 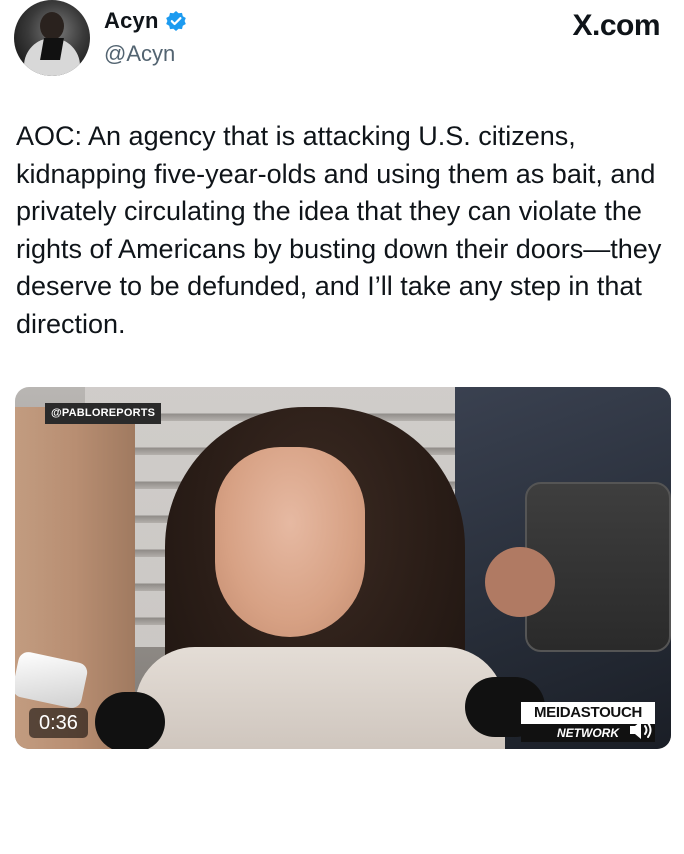 I want to click on source-watermark: @PABLOREPORTS, so click(x=103, y=413).